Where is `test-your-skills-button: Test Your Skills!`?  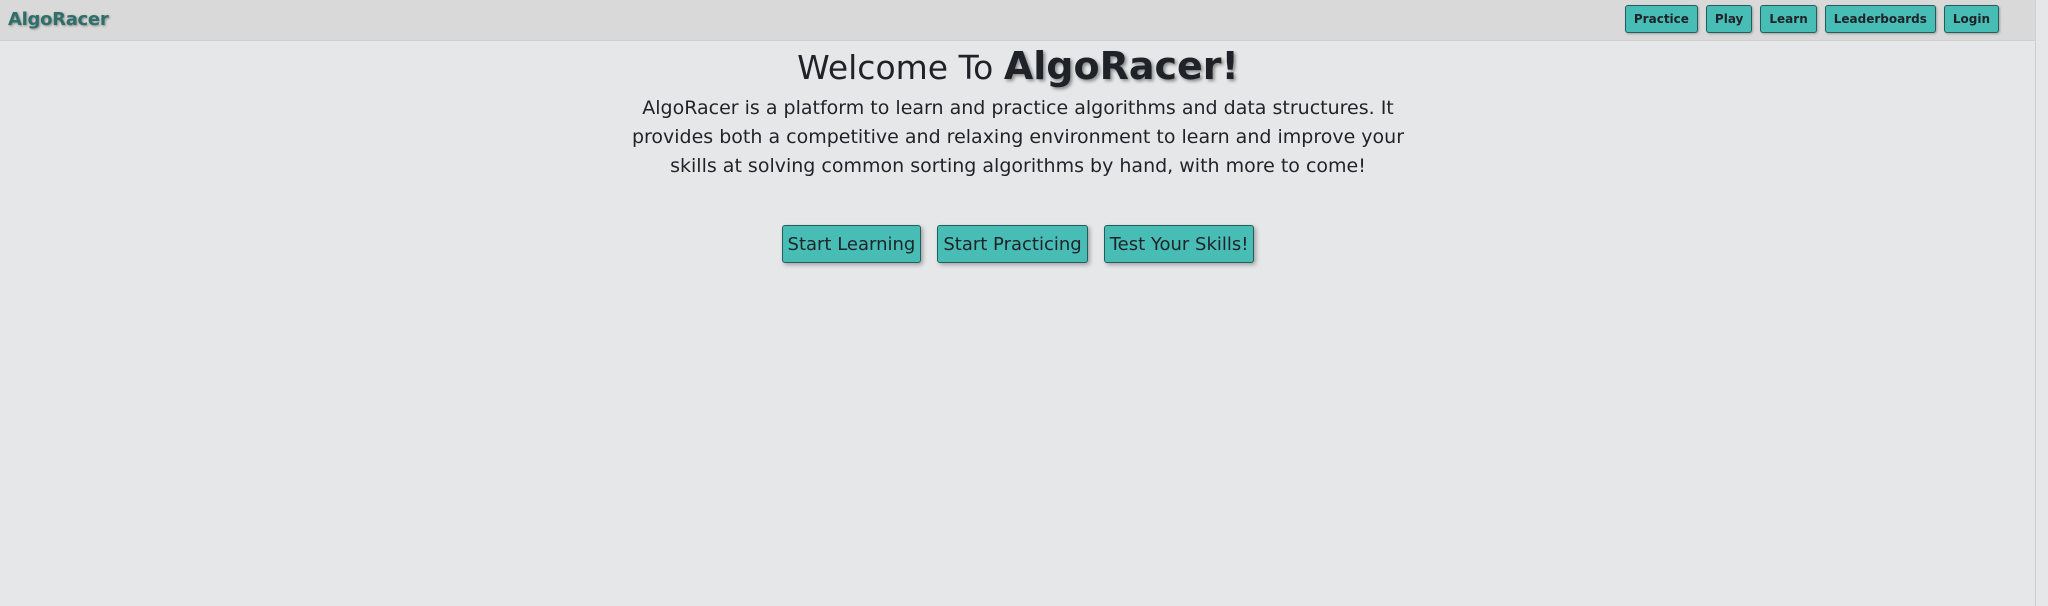 test-your-skills-button: Test Your Skills! is located at coordinates (1179, 244).